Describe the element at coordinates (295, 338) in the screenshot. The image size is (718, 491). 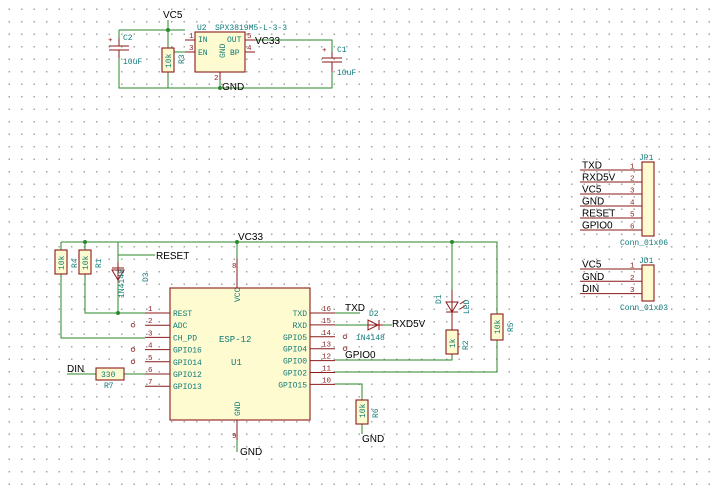
I see `u1-right-pin-name: GPIO5` at that location.